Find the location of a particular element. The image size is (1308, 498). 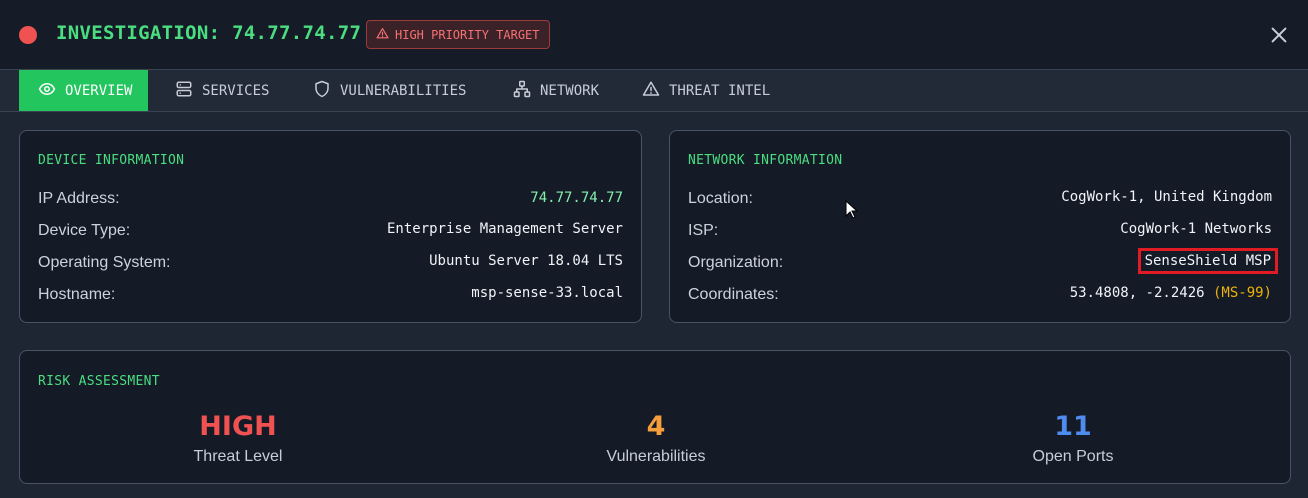

isp-value: CogWork-1 Networks is located at coordinates (1196, 229).